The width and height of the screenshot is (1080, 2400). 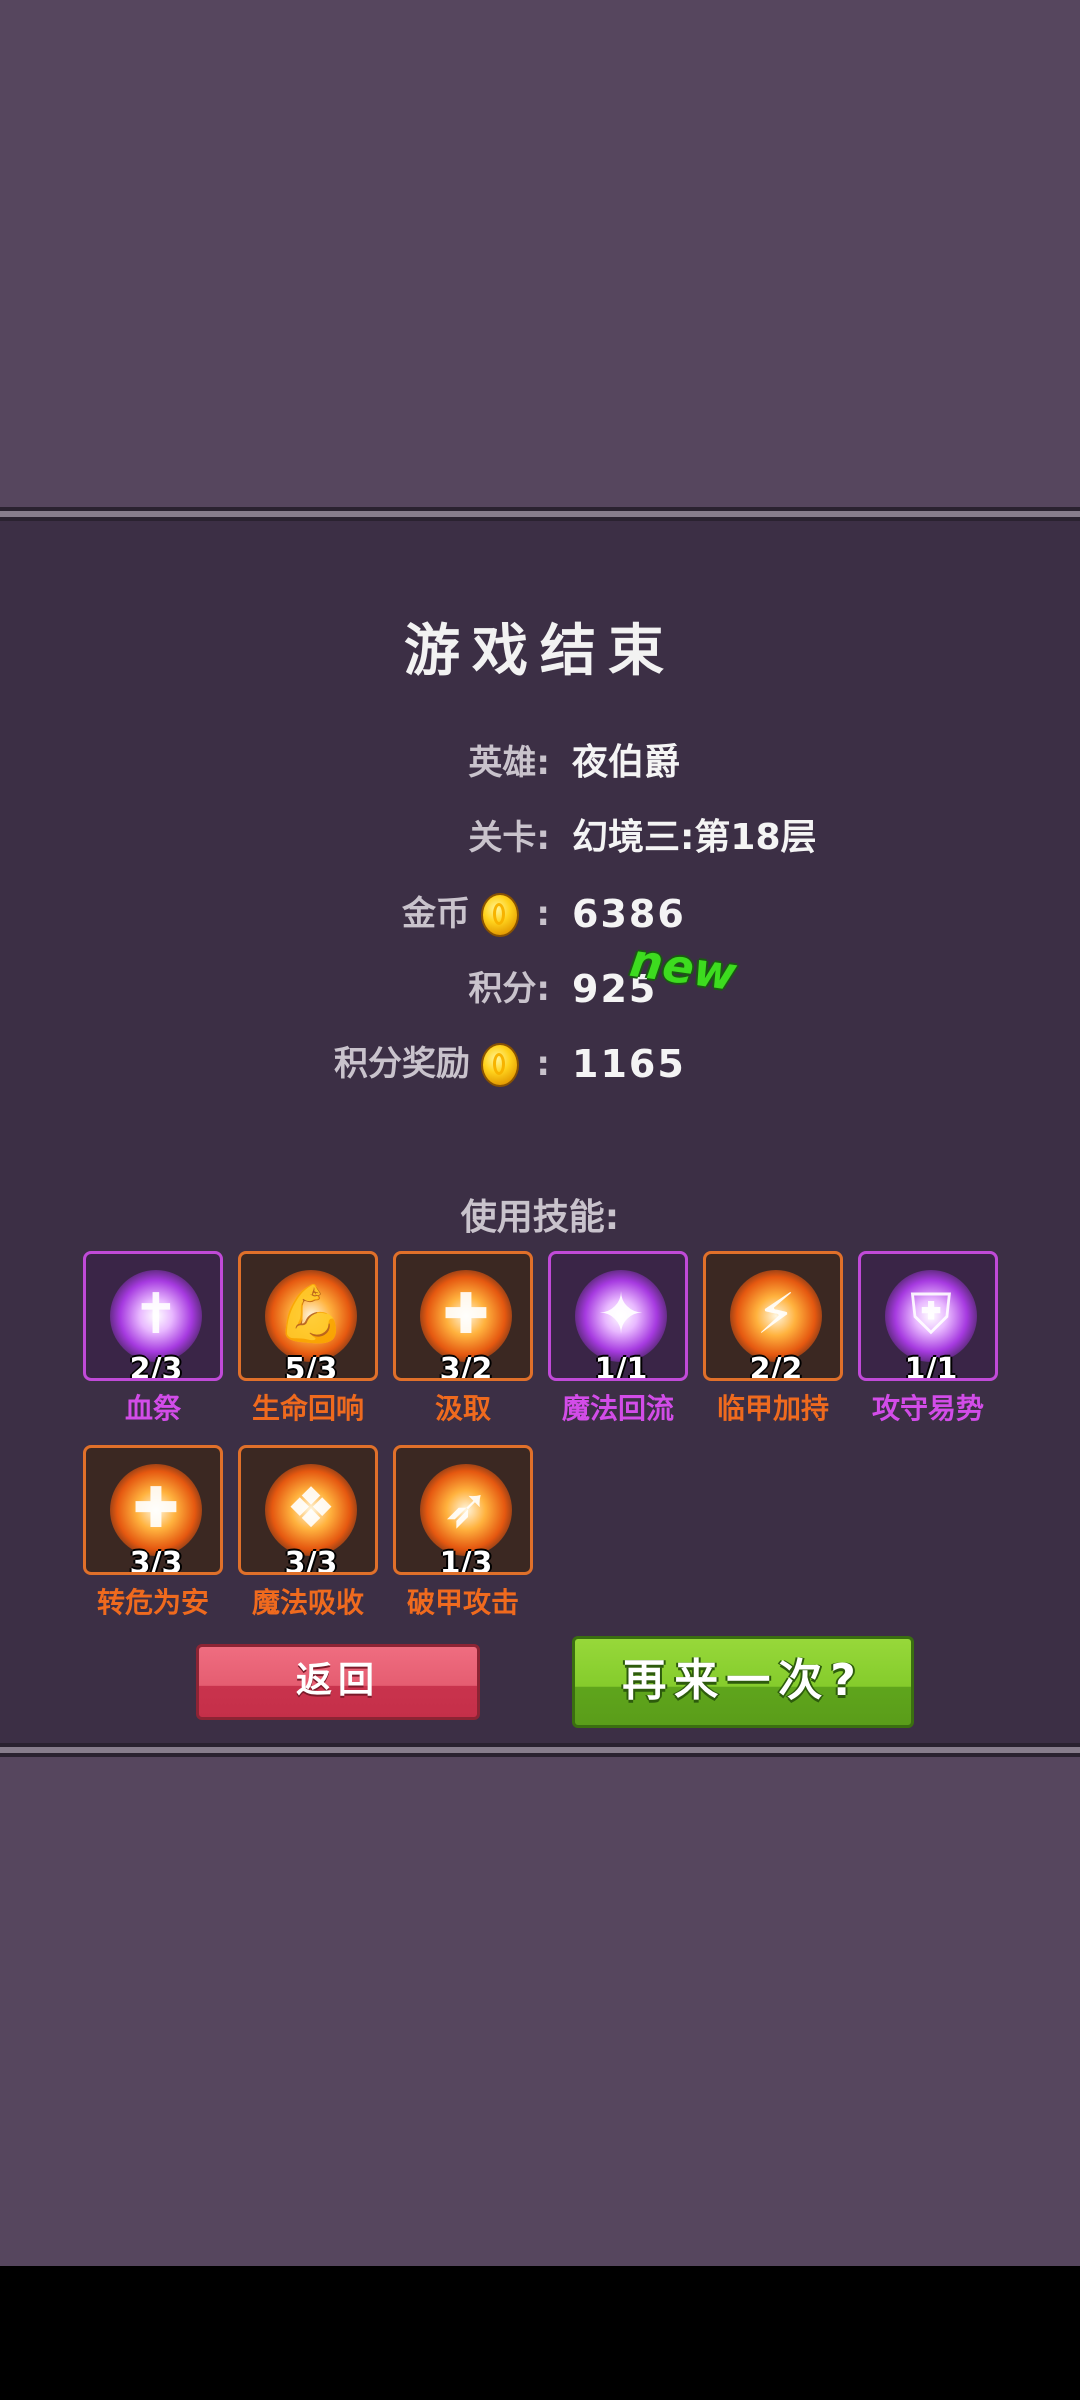 What do you see at coordinates (629, 914) in the screenshot?
I see `gold-value: 6386` at bounding box center [629, 914].